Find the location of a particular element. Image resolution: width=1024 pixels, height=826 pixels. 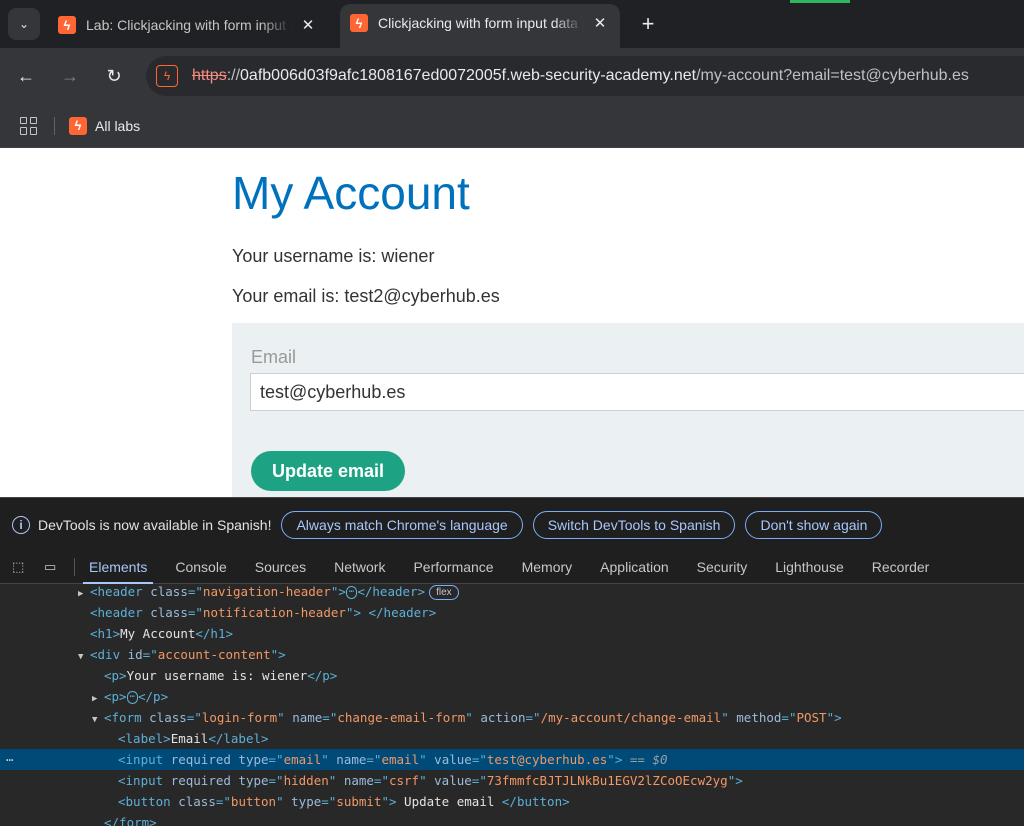

tab-security: Security is located at coordinates (722, 567).